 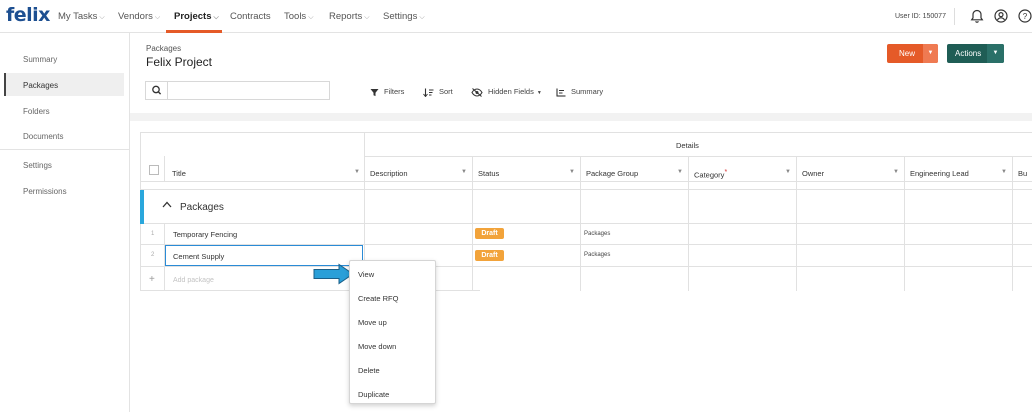 I want to click on nav-settings: Settings ⌵, so click(x=404, y=16).